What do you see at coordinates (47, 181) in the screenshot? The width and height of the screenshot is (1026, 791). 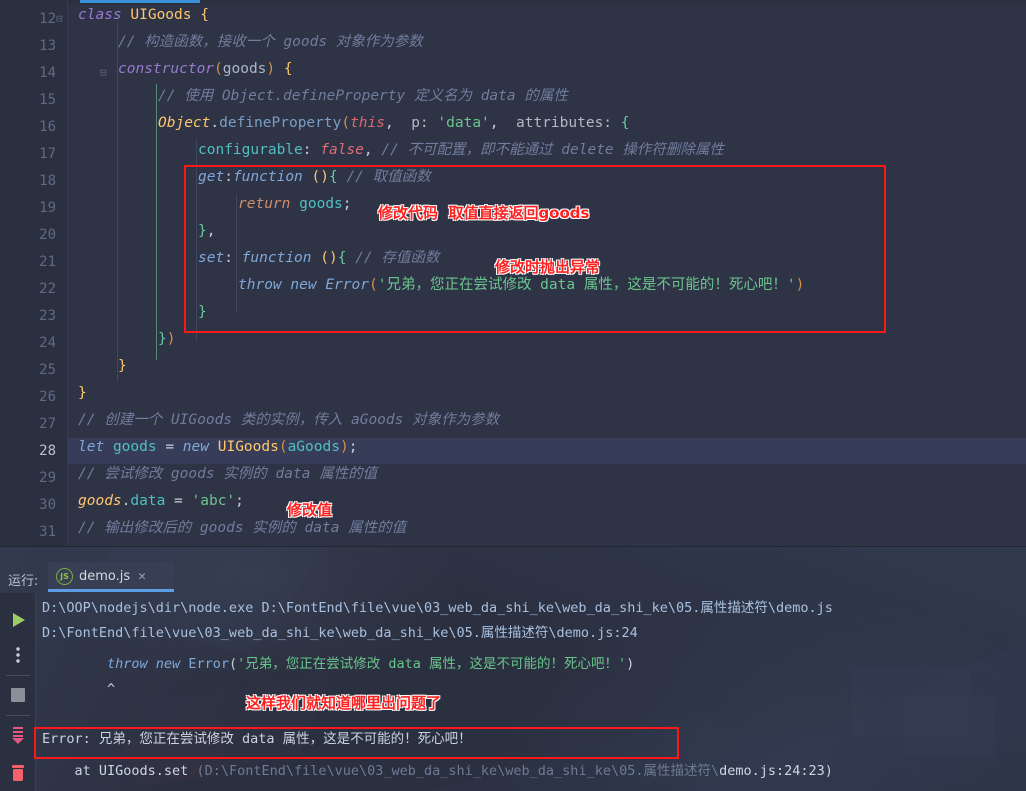 I see `line-number: 18` at bounding box center [47, 181].